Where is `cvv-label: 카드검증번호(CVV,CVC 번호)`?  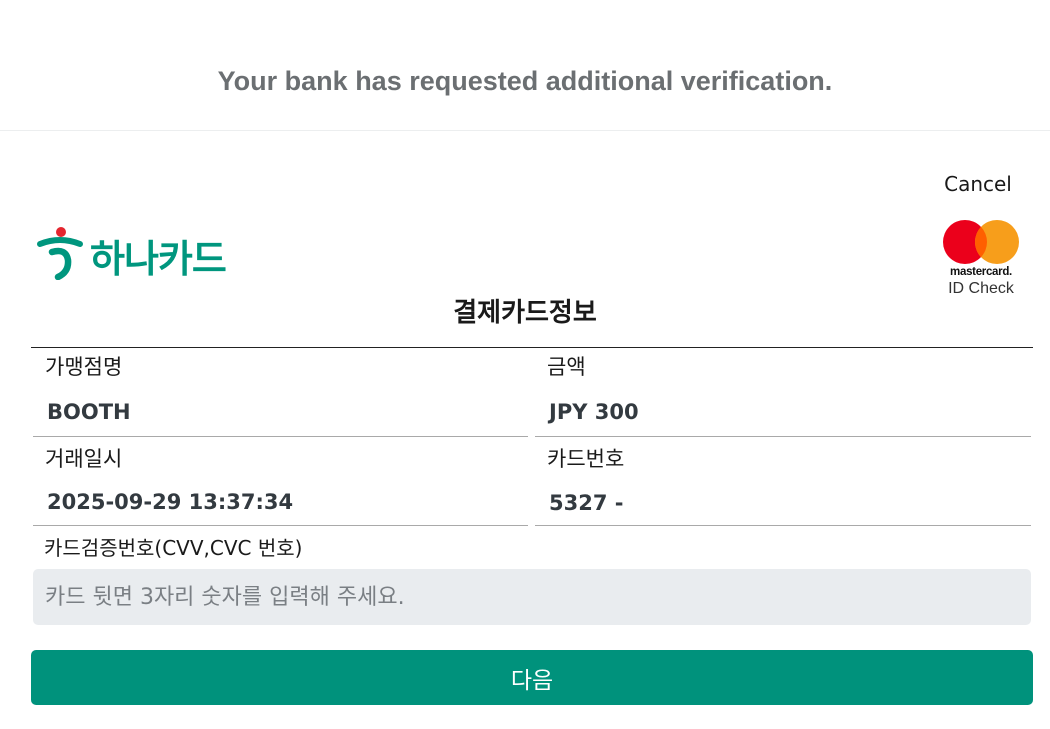
cvv-label: 카드검증번호(CVV,CVC 번호) is located at coordinates (173, 548).